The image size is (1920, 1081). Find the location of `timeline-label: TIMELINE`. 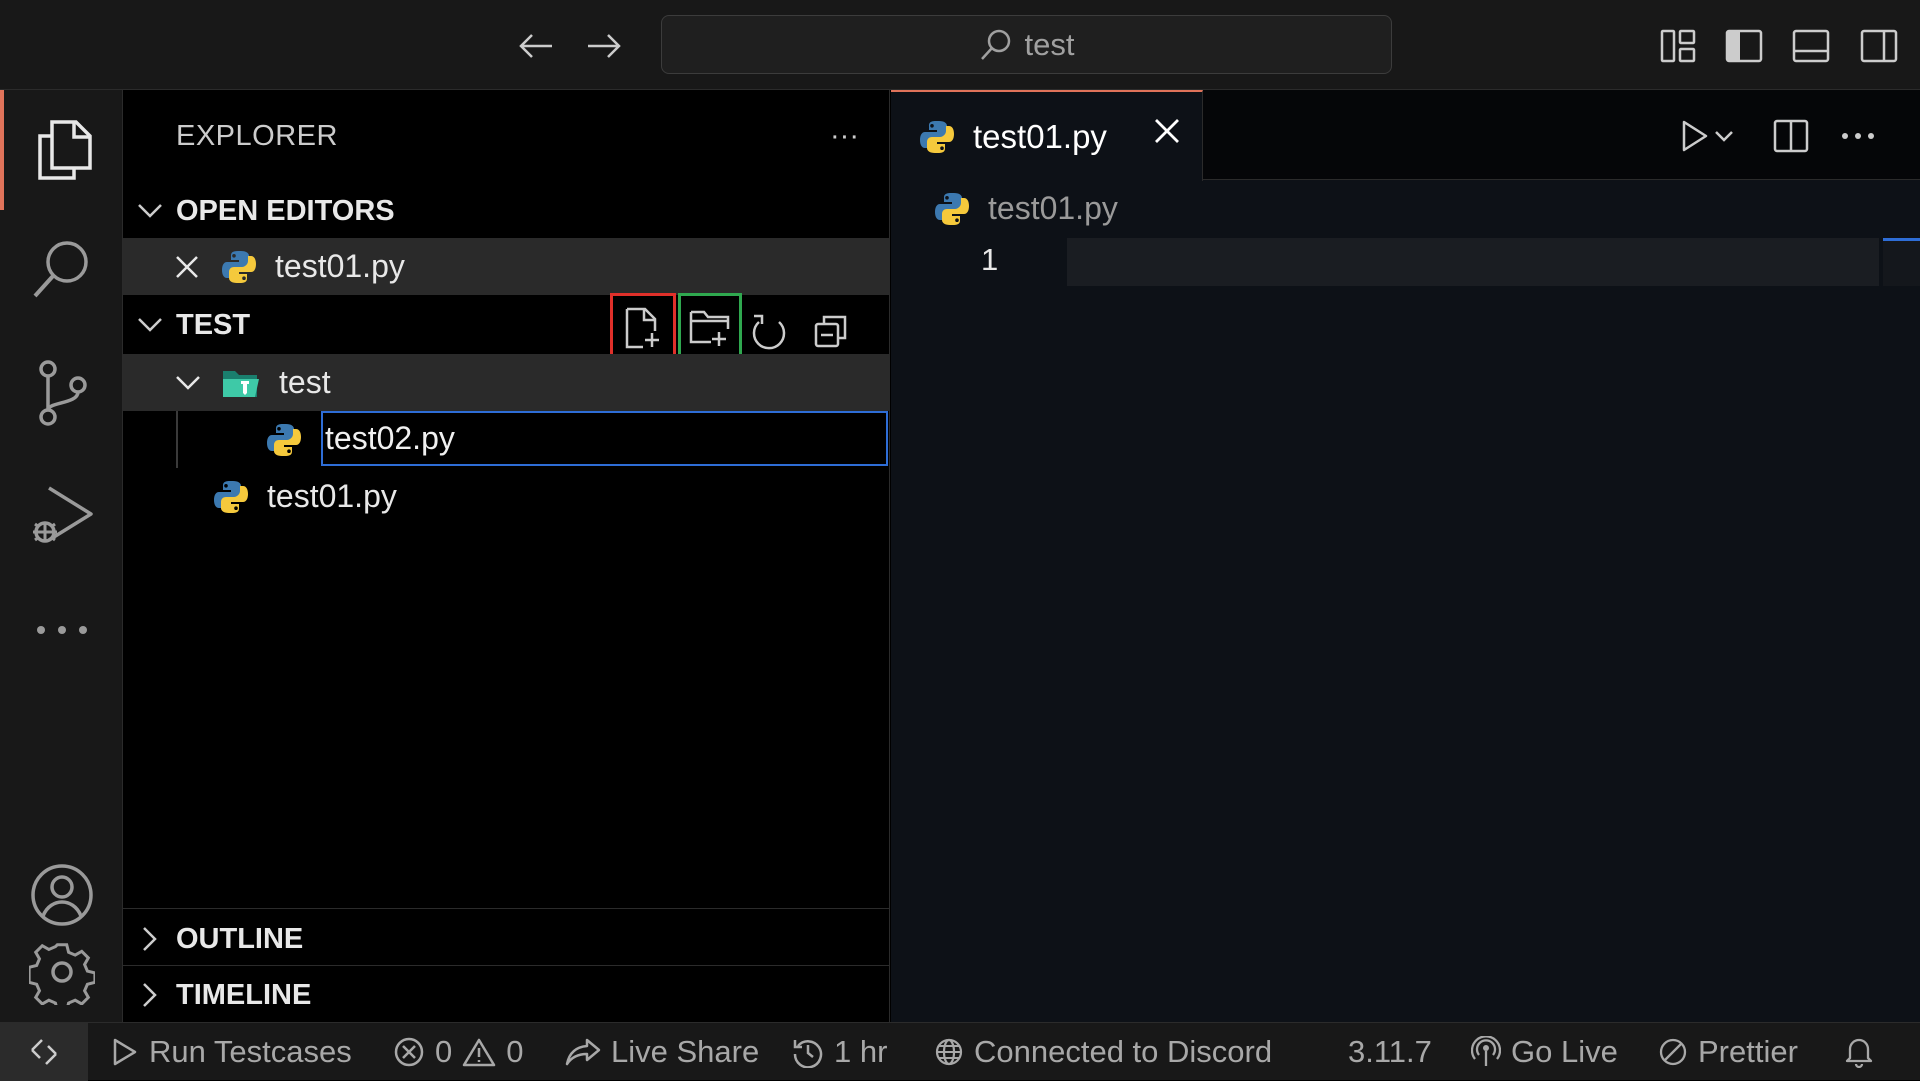

timeline-label: TIMELINE is located at coordinates (244, 994).